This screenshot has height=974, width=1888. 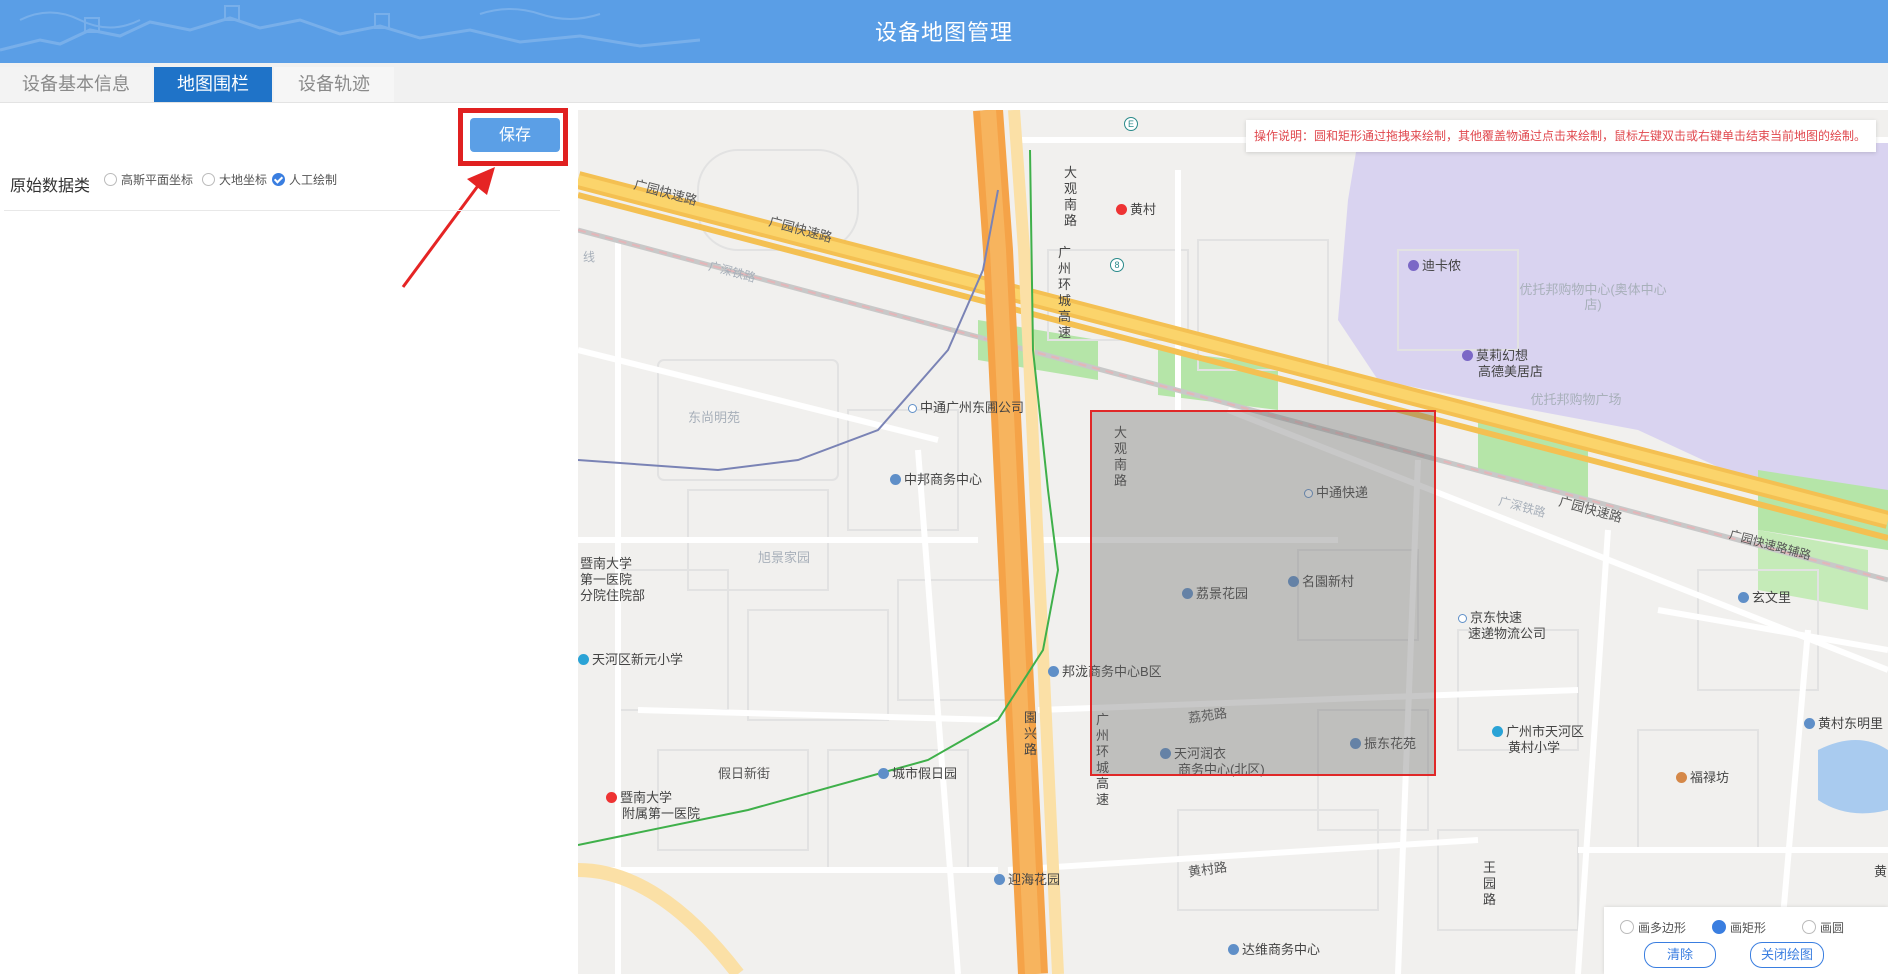 What do you see at coordinates (304, 180) in the screenshot?
I see `radio-manual-drawing: 人工绘制` at bounding box center [304, 180].